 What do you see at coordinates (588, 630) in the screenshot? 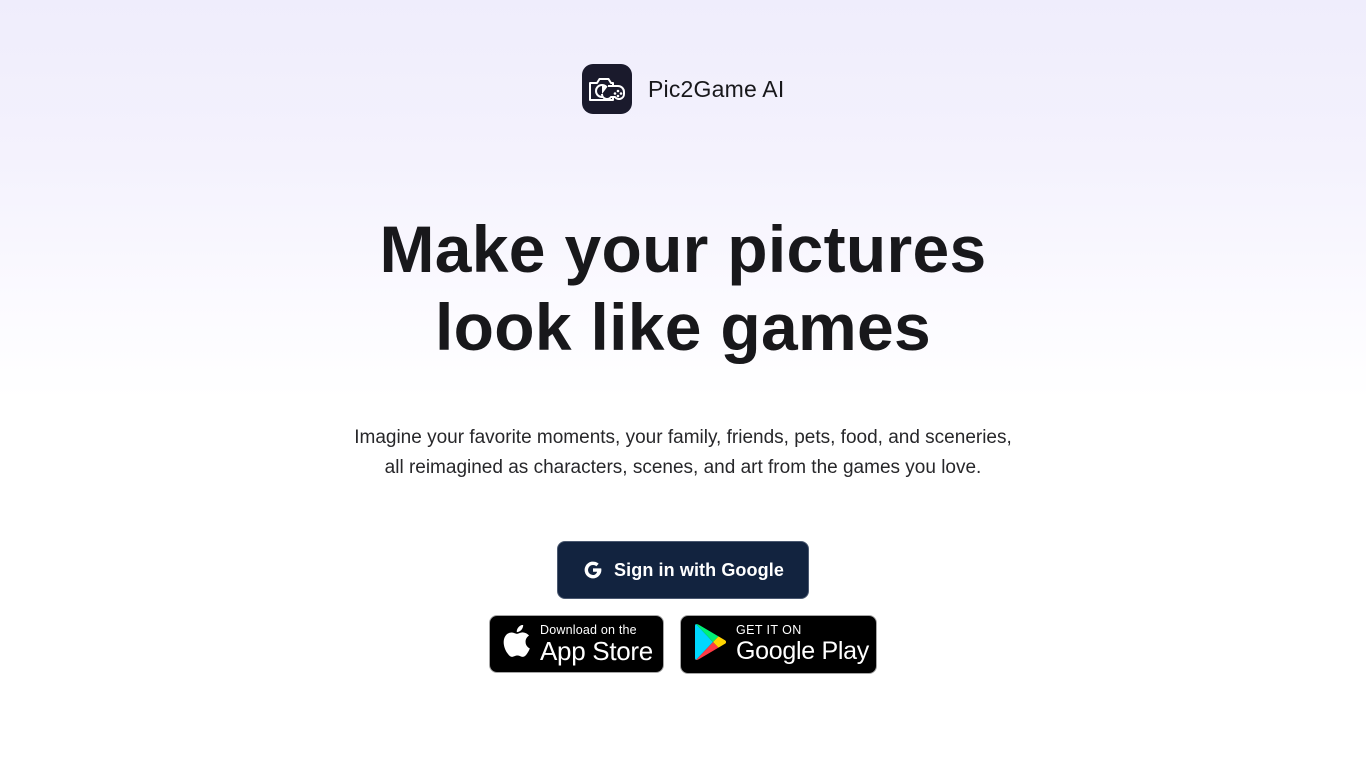
I see `app-store-small-text: Download on the` at bounding box center [588, 630].